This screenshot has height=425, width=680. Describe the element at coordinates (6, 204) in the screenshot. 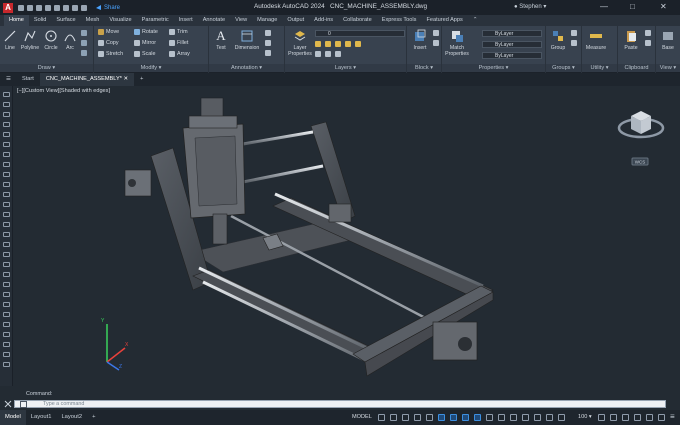

I see `draw-table-icon` at that location.